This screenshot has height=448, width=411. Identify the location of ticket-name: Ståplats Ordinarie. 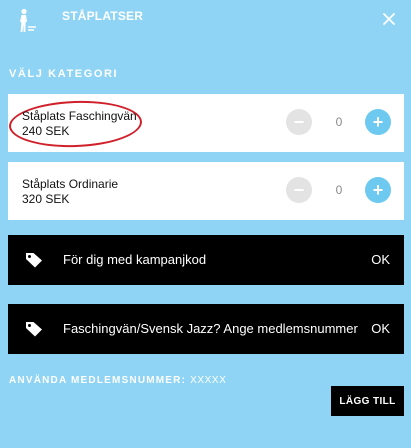
(70, 184).